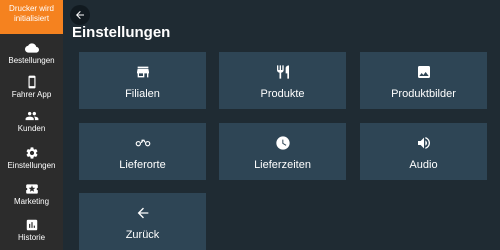 The height and width of the screenshot is (250, 500). I want to click on sidebar-item-label: Historie, so click(31, 237).